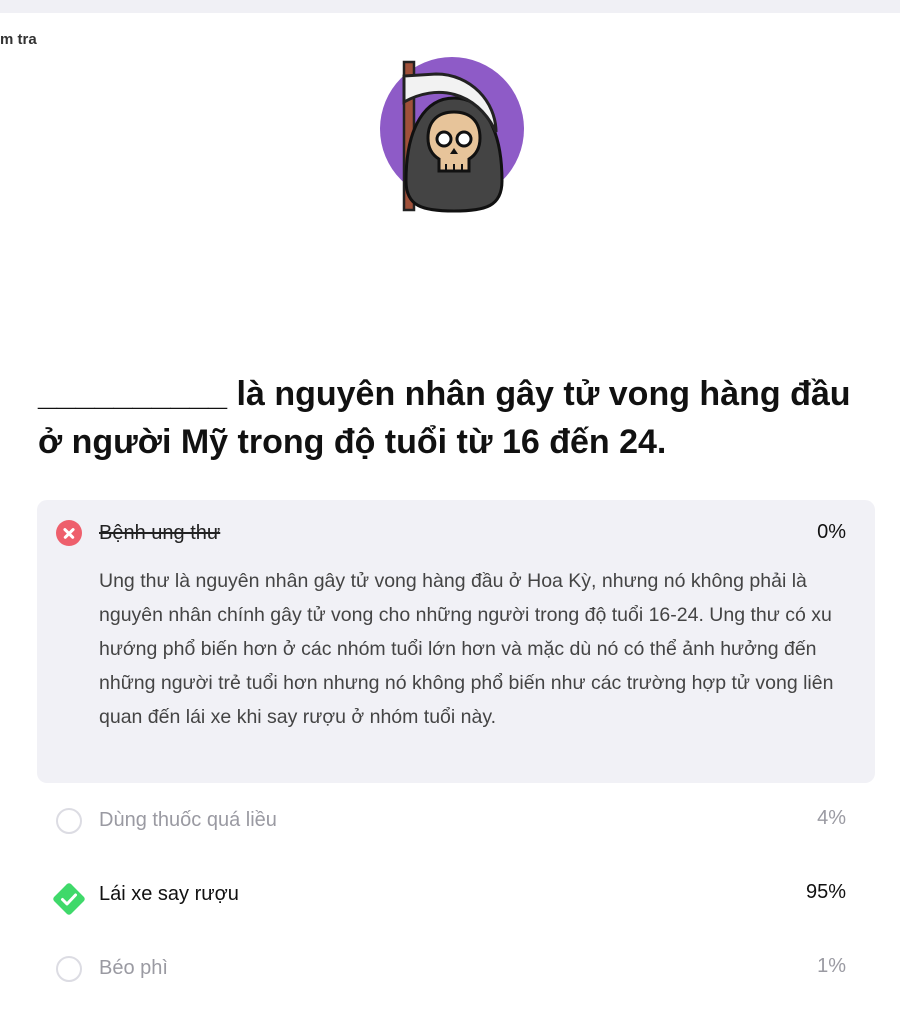 The width and height of the screenshot is (900, 1016). What do you see at coordinates (831, 818) in the screenshot?
I see `answer-percent: 4%` at bounding box center [831, 818].